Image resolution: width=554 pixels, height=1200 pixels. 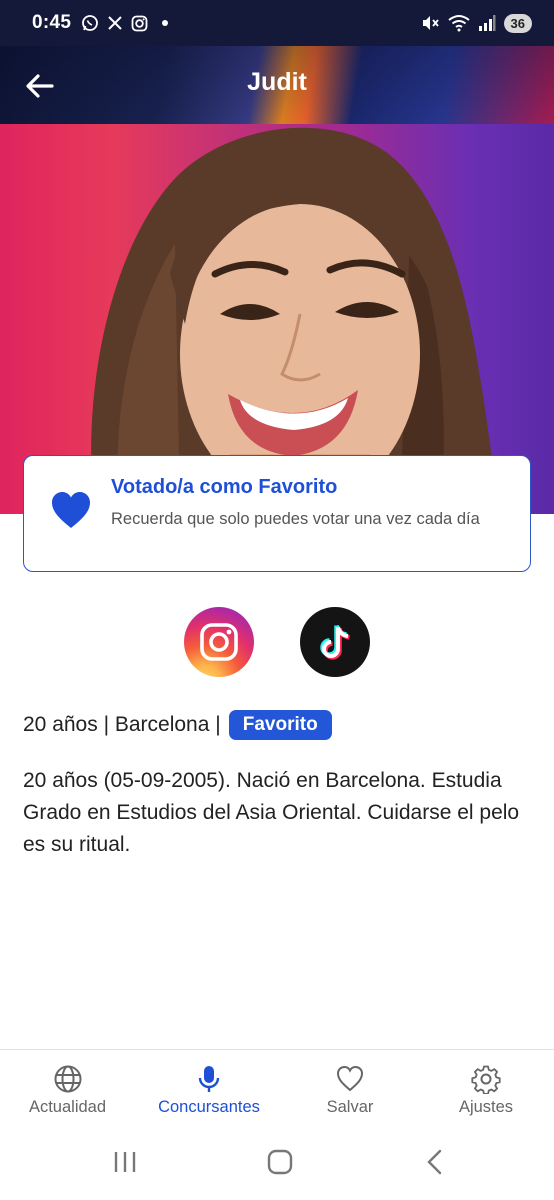 I want to click on instagram-button, so click(x=219, y=642).